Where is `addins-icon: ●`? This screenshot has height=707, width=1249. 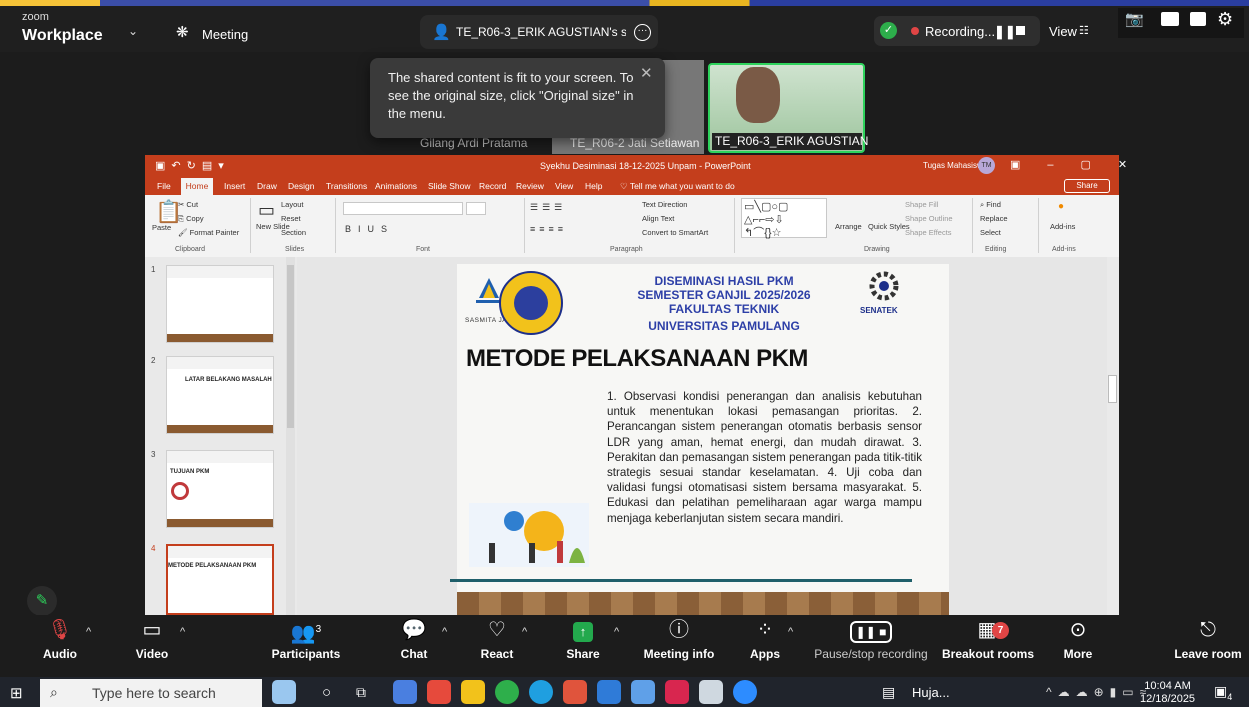
addins-icon: ● is located at coordinates (1061, 206).